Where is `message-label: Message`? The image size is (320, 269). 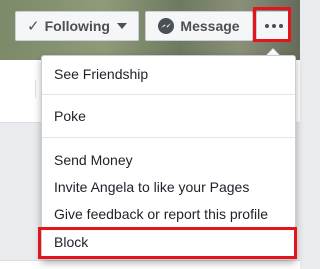
message-label: Message is located at coordinates (210, 26).